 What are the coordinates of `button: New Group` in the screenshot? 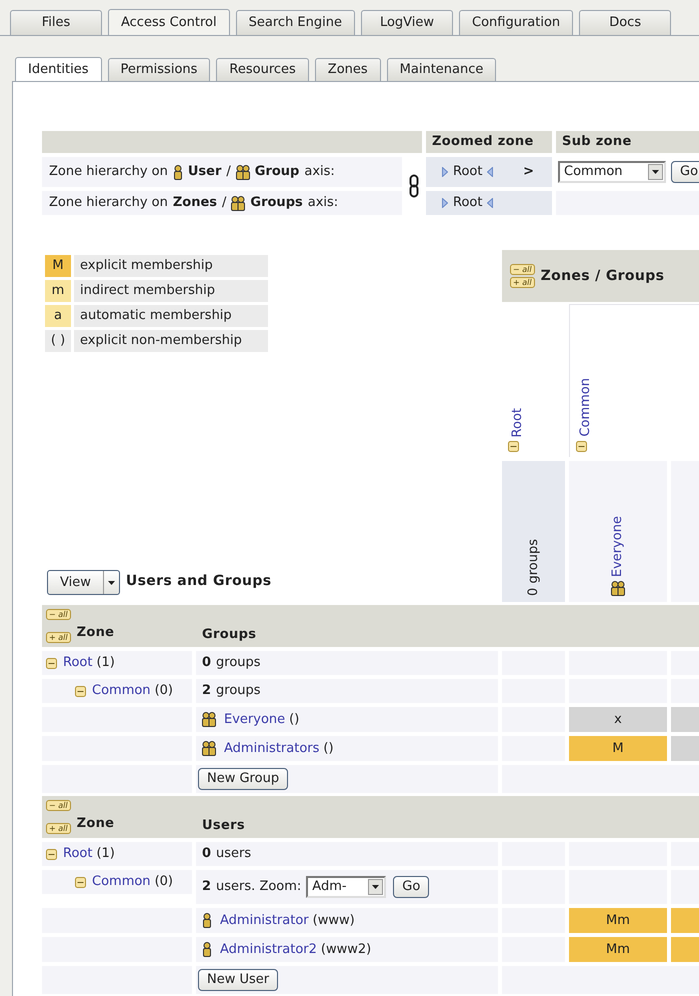 It's located at (243, 779).